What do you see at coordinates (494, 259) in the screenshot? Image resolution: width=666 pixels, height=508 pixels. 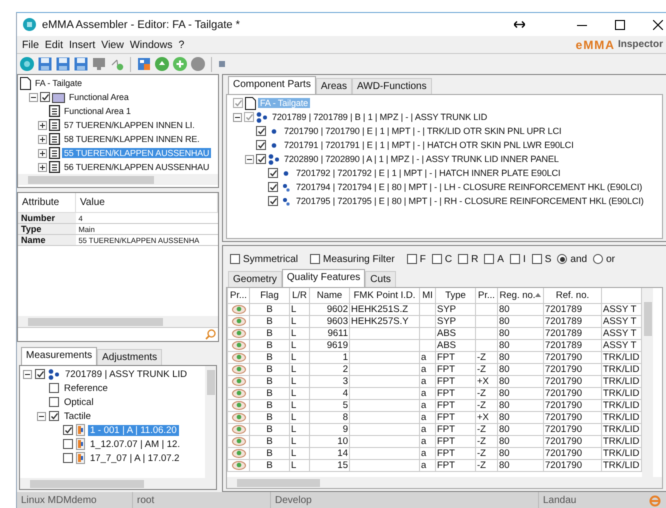 I see `checkbox: A` at bounding box center [494, 259].